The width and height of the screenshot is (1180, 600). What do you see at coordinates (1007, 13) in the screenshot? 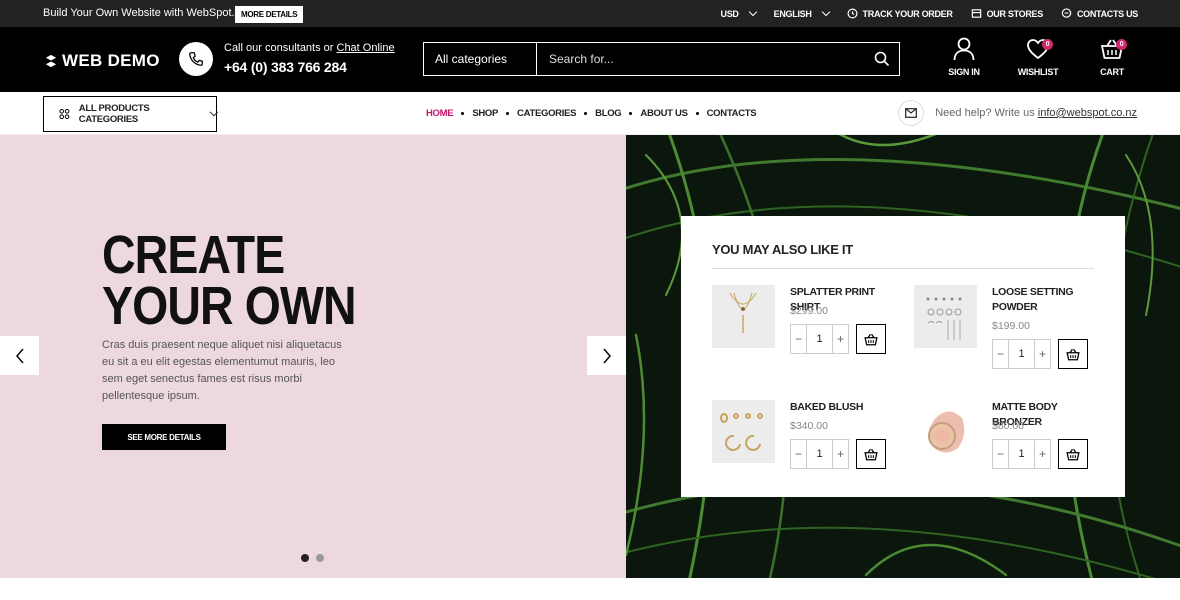
I see `our-stores-link: OUR STORES` at bounding box center [1007, 13].